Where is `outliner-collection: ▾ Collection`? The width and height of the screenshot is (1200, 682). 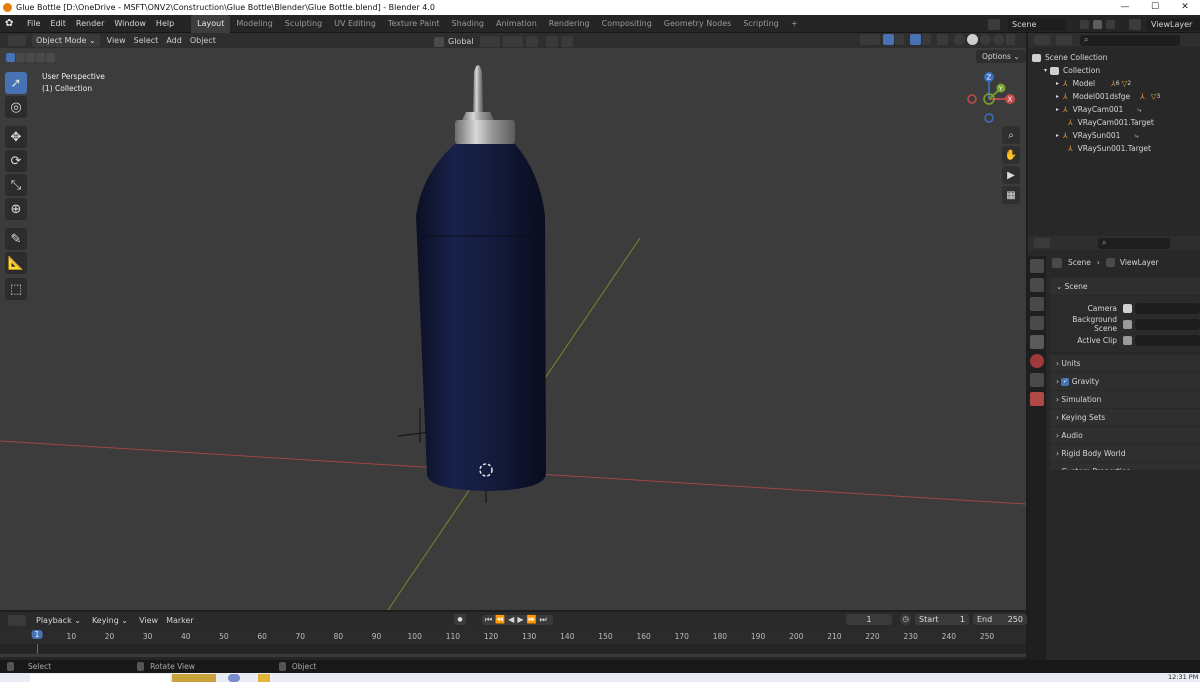 outliner-collection: ▾ Collection is located at coordinates (1114, 70).